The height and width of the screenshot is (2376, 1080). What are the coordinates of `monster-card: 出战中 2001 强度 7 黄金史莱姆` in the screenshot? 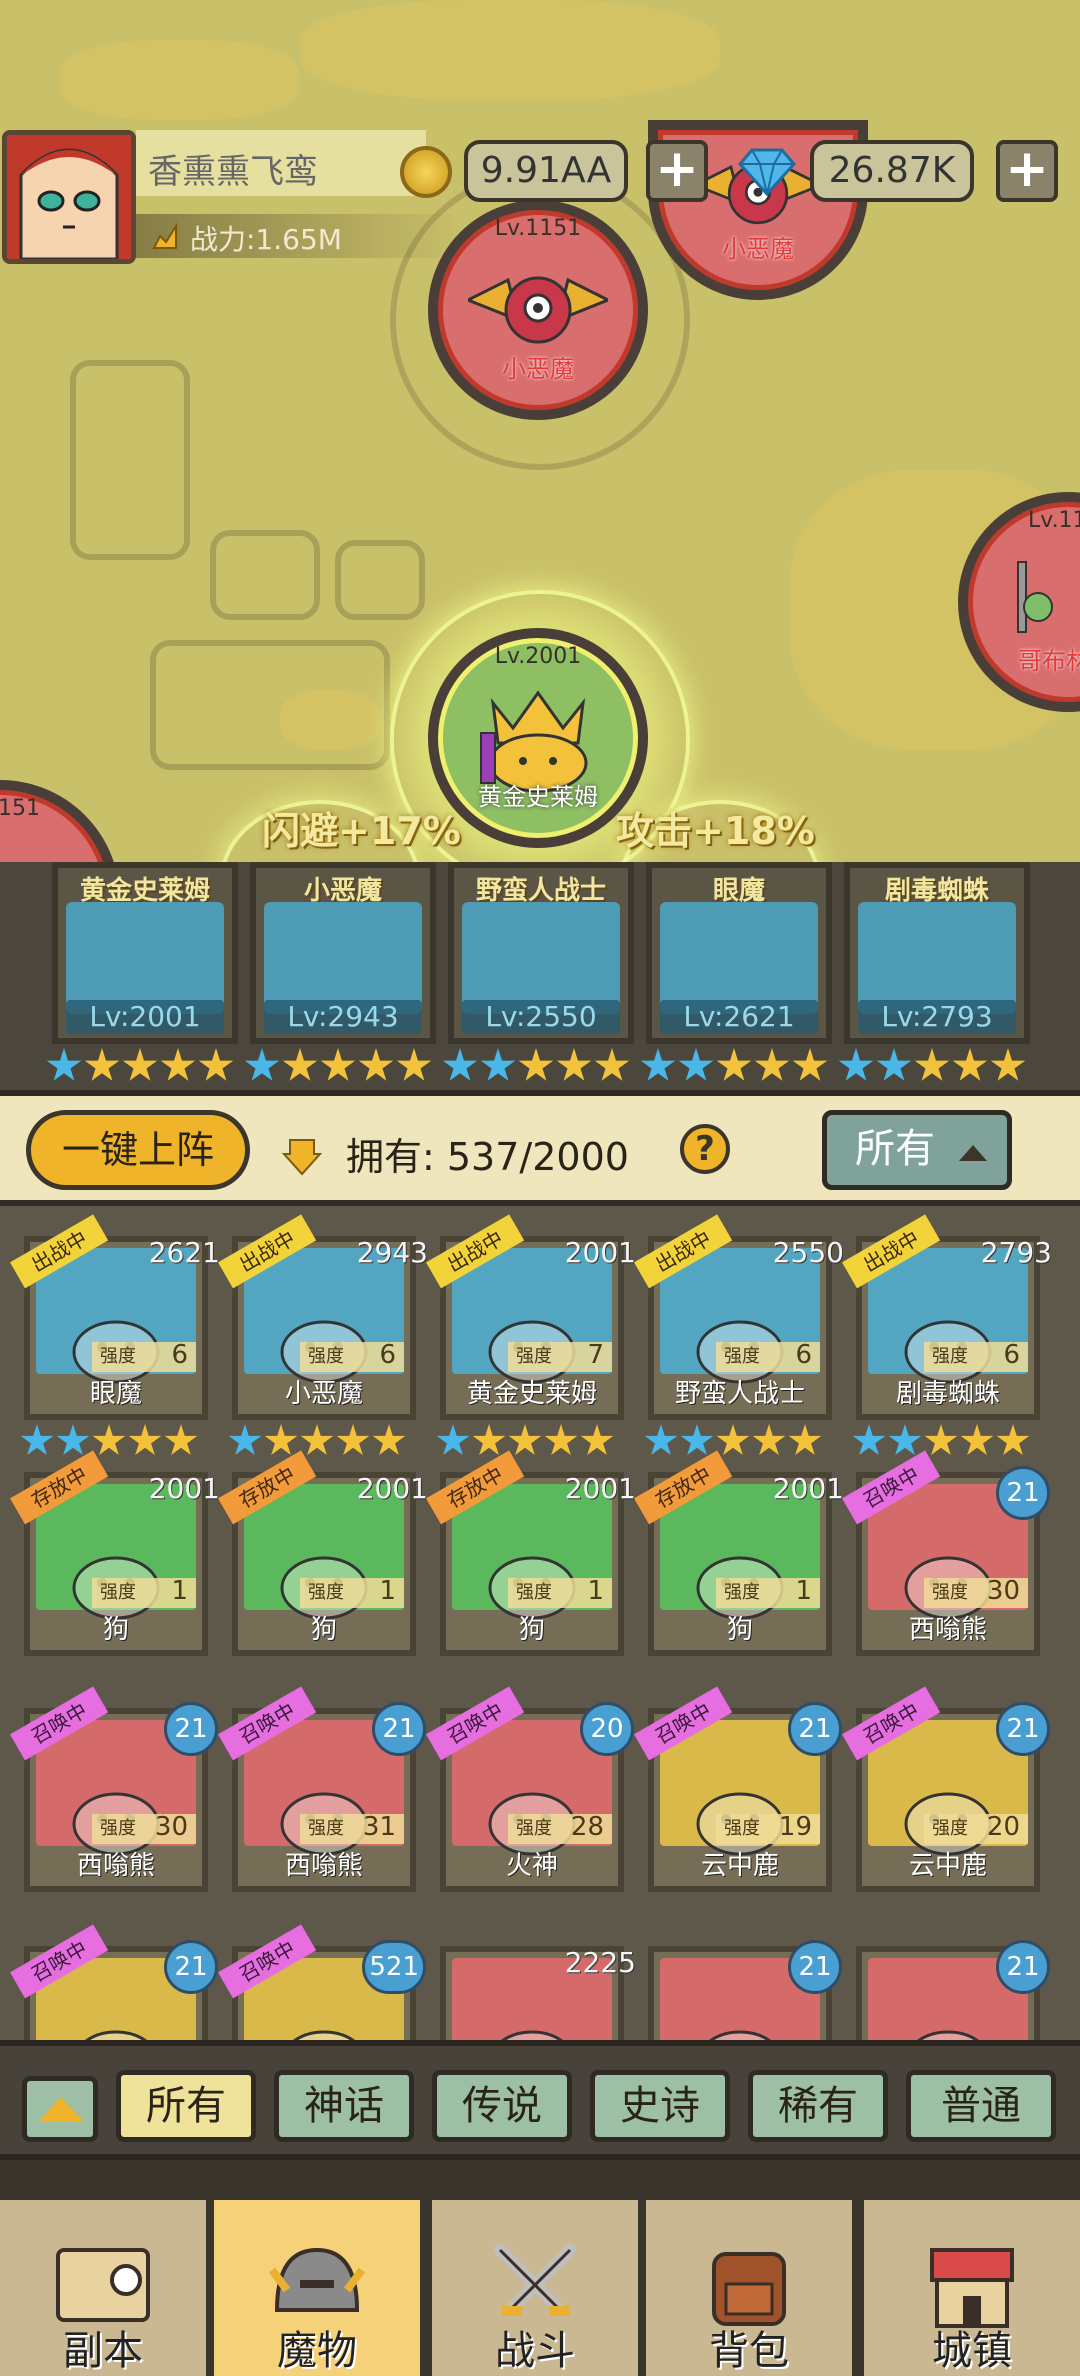 It's located at (531, 1317).